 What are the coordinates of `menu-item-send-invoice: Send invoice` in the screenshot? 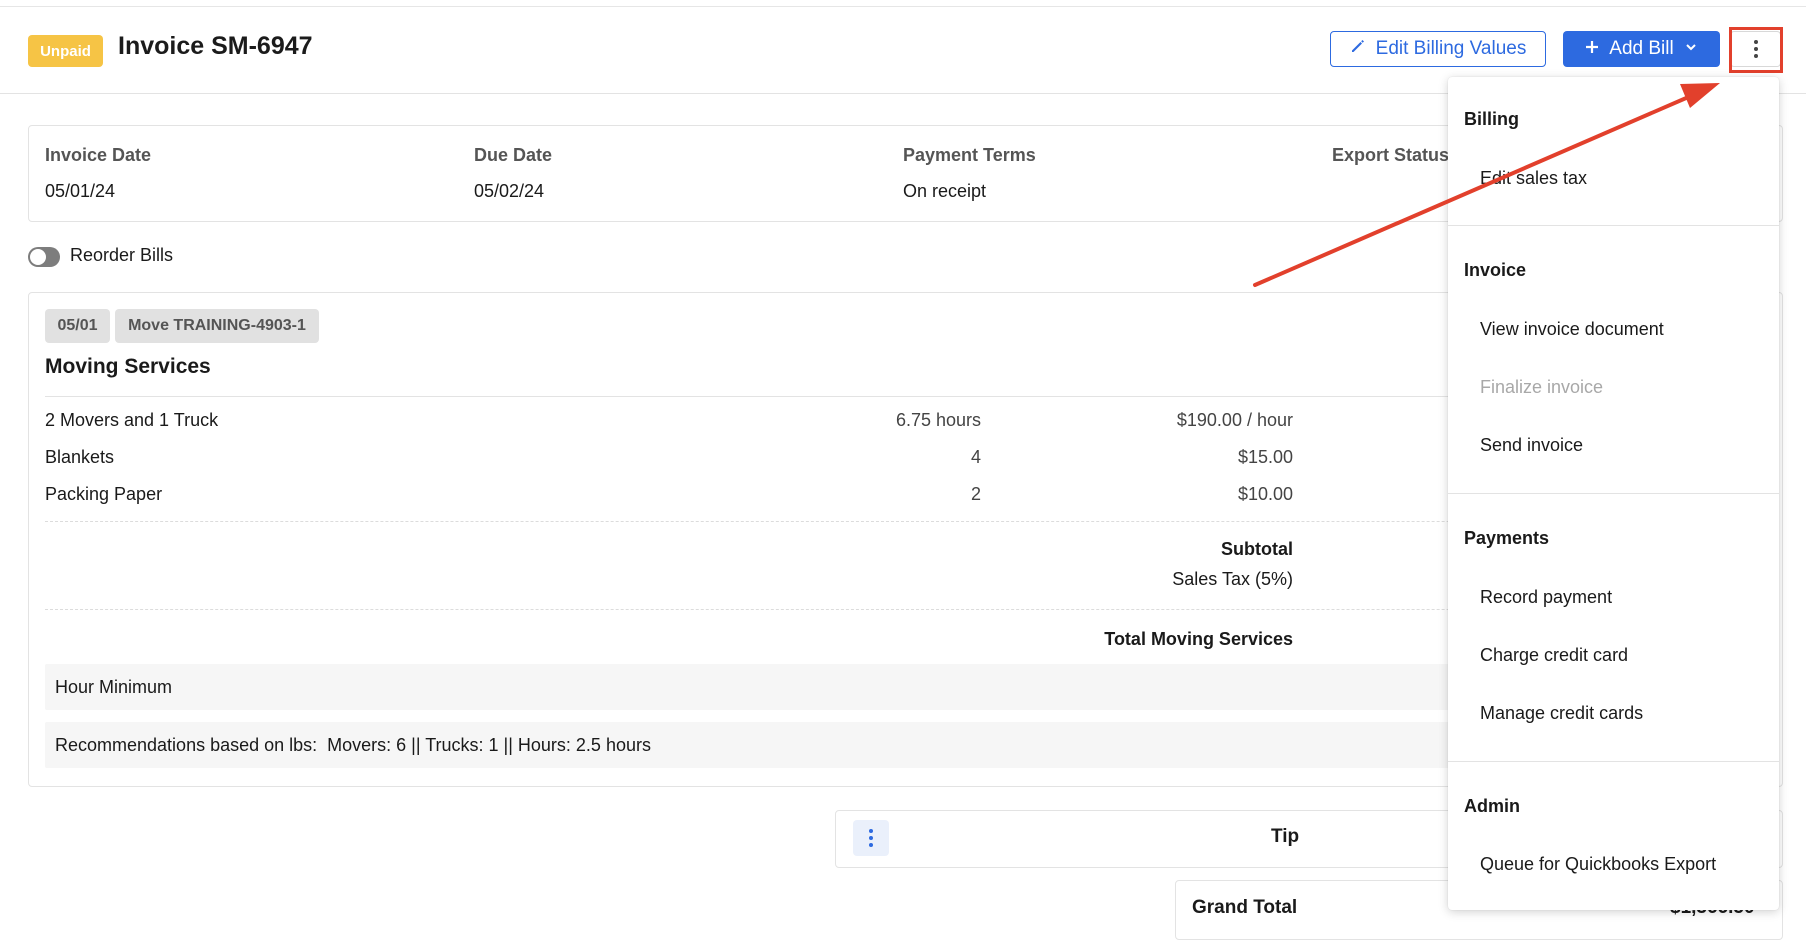 It's located at (1531, 445).